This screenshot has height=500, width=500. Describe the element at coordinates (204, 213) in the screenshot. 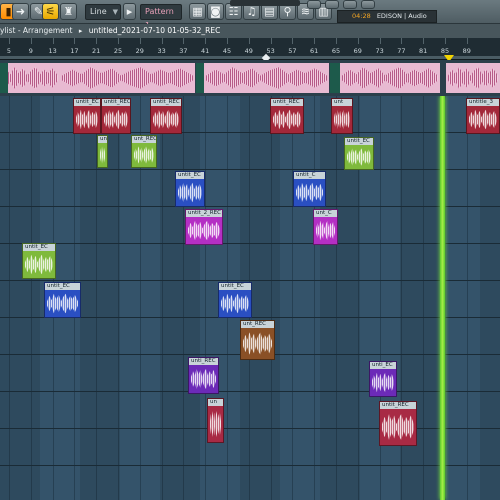

I see `clip-label: untit_2_REC` at that location.